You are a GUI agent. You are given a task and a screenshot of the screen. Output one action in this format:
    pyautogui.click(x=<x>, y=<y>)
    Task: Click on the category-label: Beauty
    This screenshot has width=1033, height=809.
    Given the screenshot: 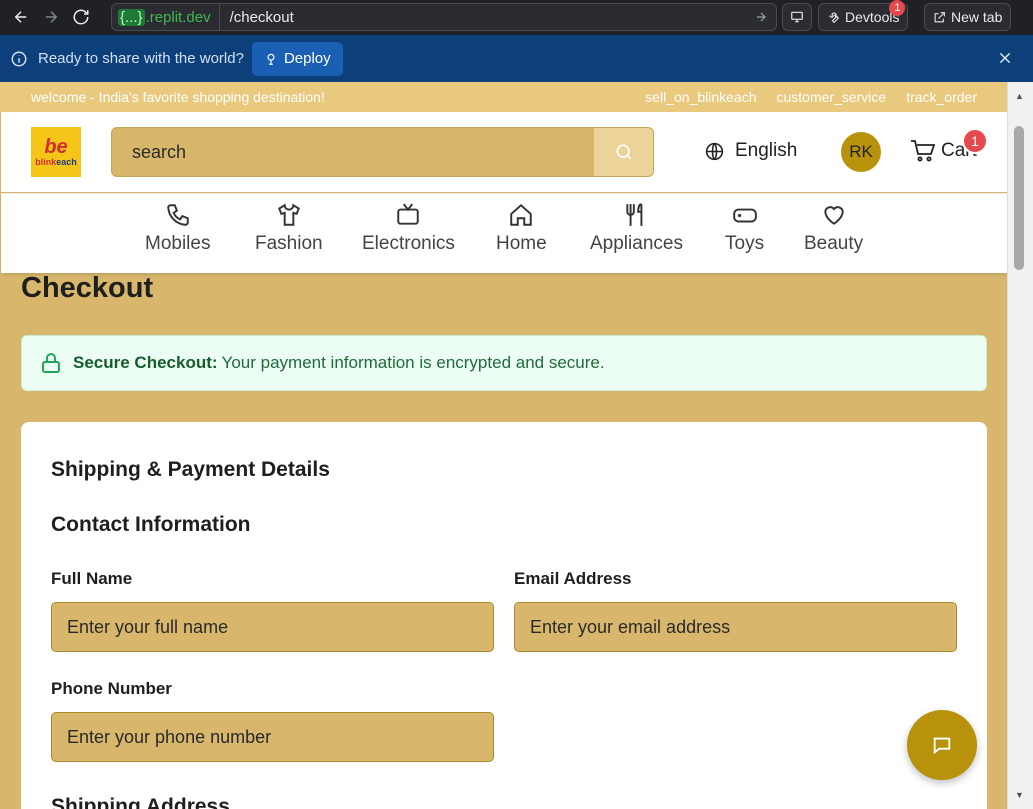 What is the action you would take?
    pyautogui.click(x=834, y=243)
    